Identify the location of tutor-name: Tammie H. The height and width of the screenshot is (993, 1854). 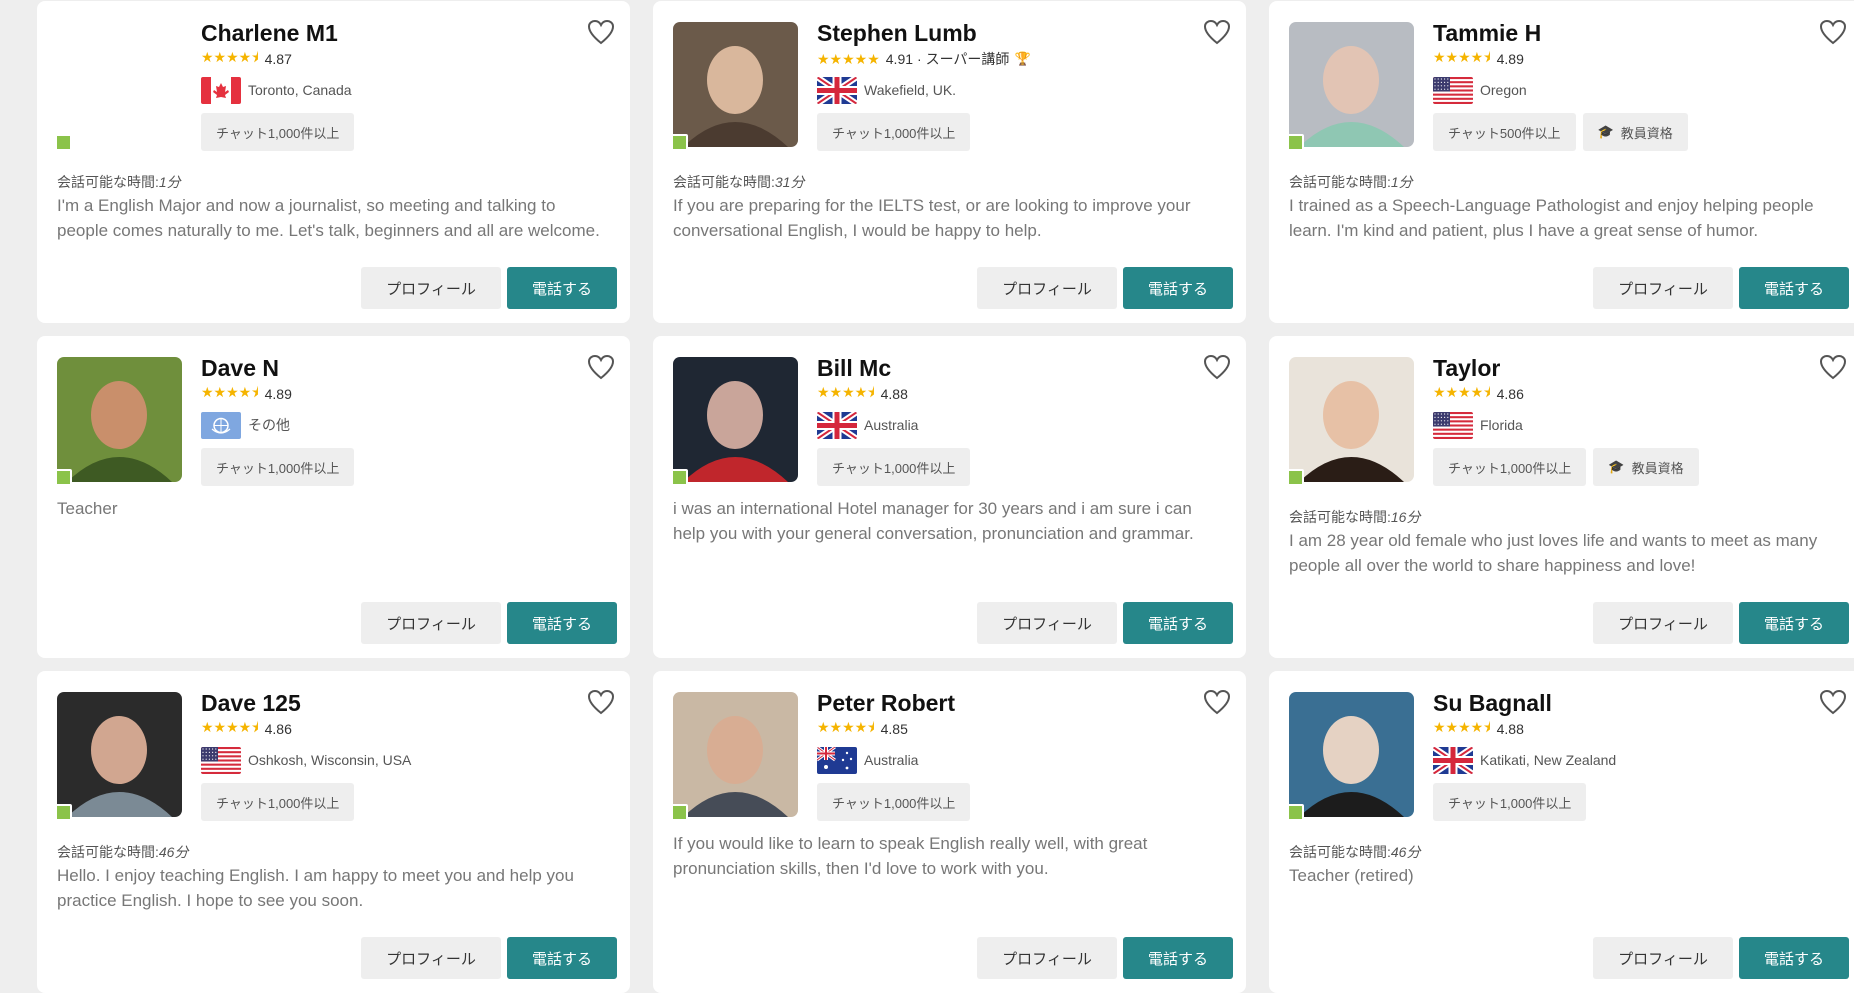
(1487, 33).